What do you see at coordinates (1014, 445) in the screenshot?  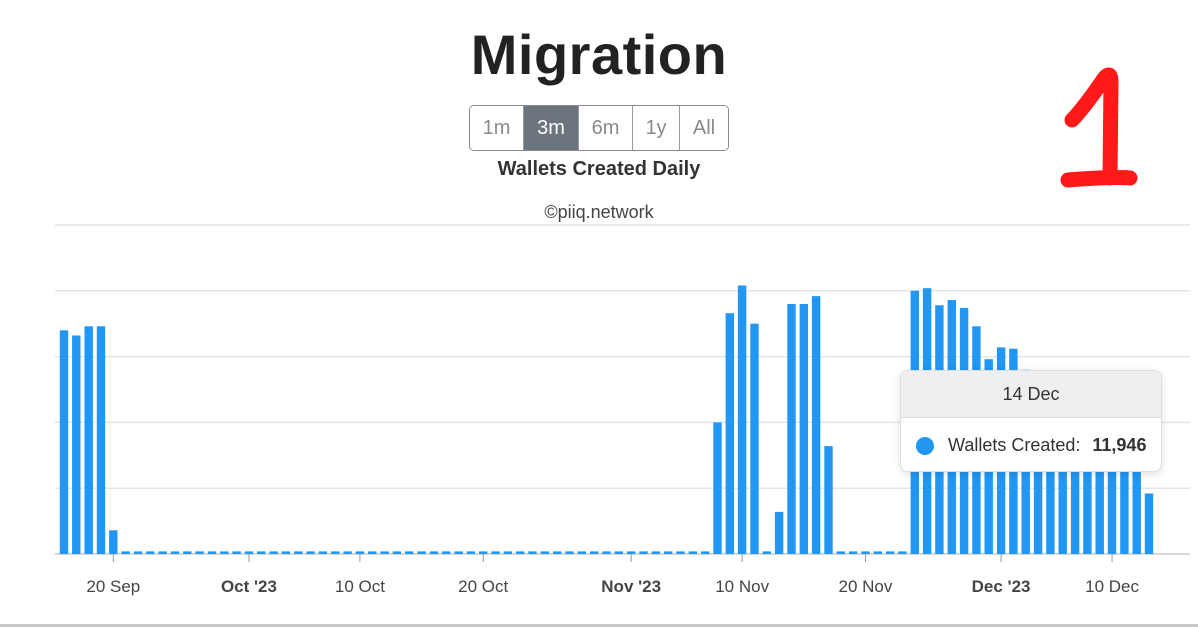 I see `tooltip-series-label: Wallets Created:` at bounding box center [1014, 445].